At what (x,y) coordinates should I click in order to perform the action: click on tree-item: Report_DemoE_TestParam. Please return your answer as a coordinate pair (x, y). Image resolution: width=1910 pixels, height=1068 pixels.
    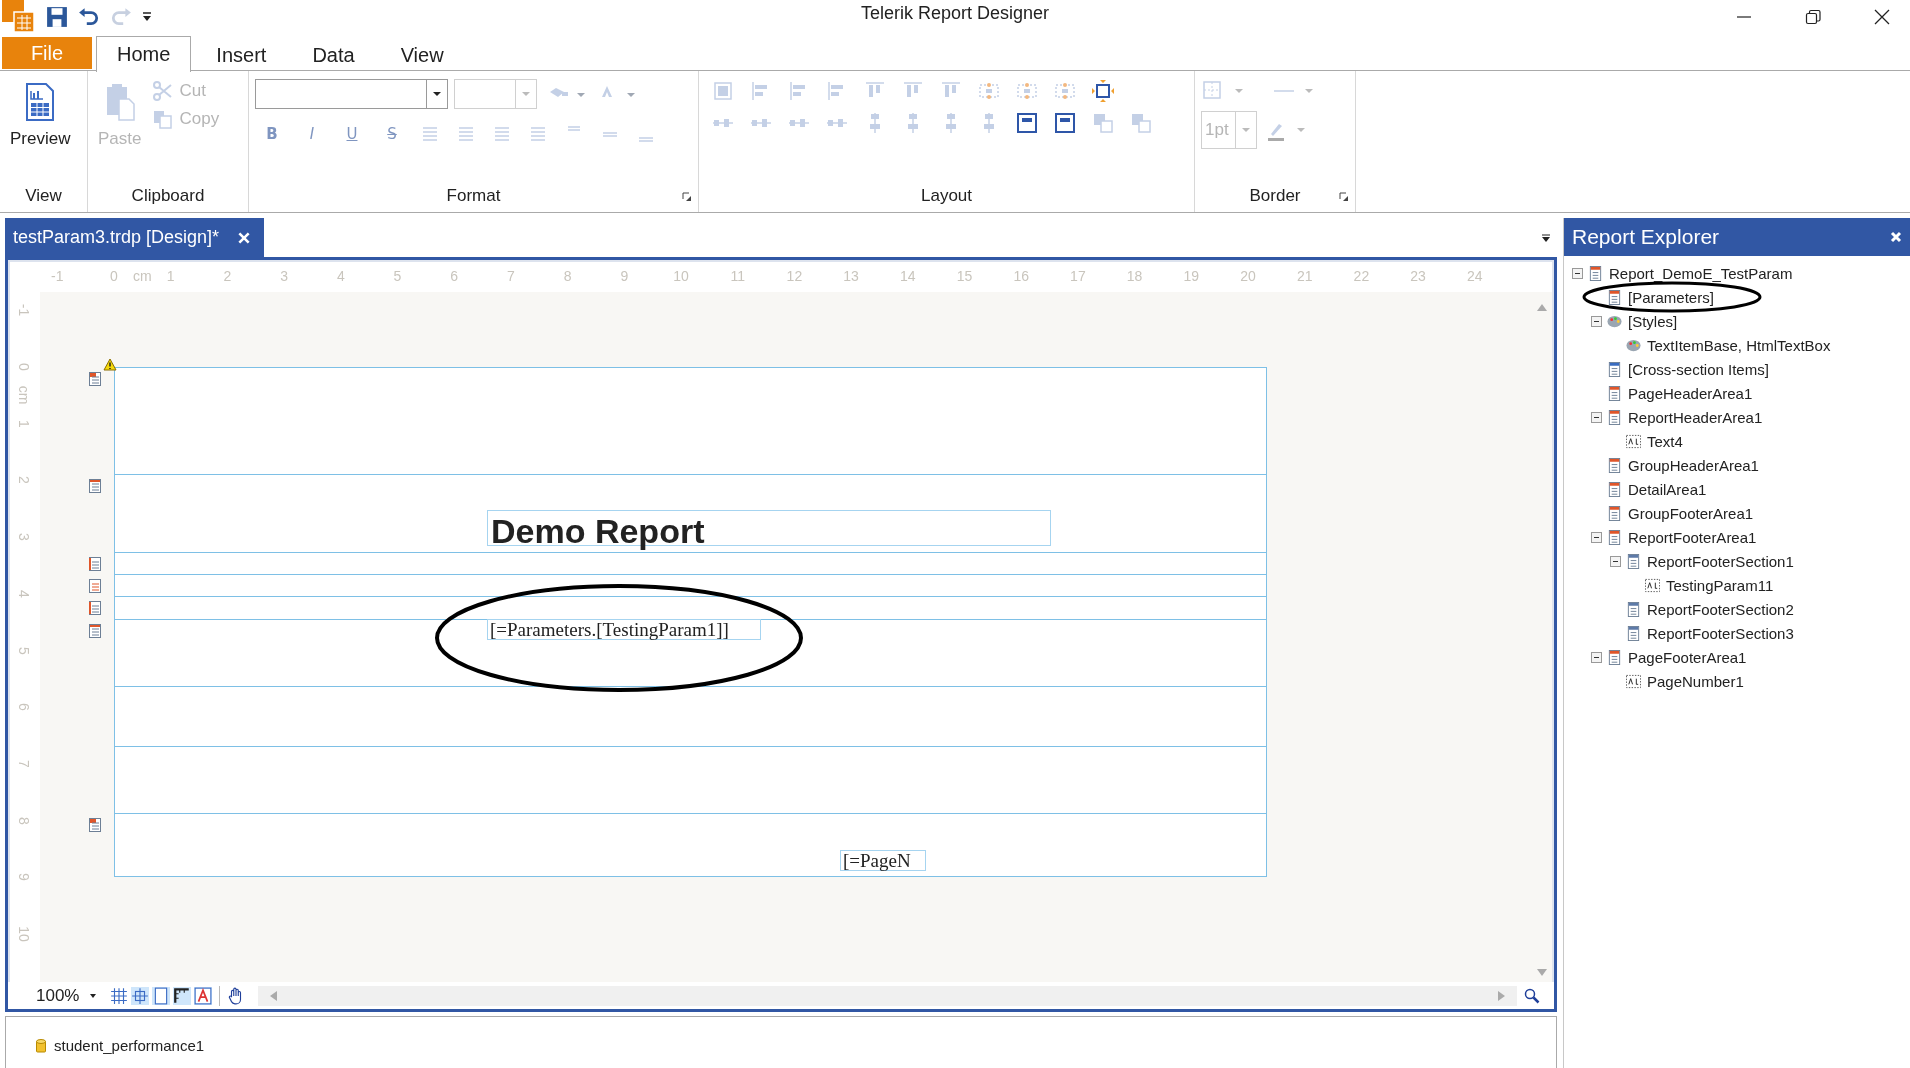
    Looking at the image, I should click on (1701, 273).